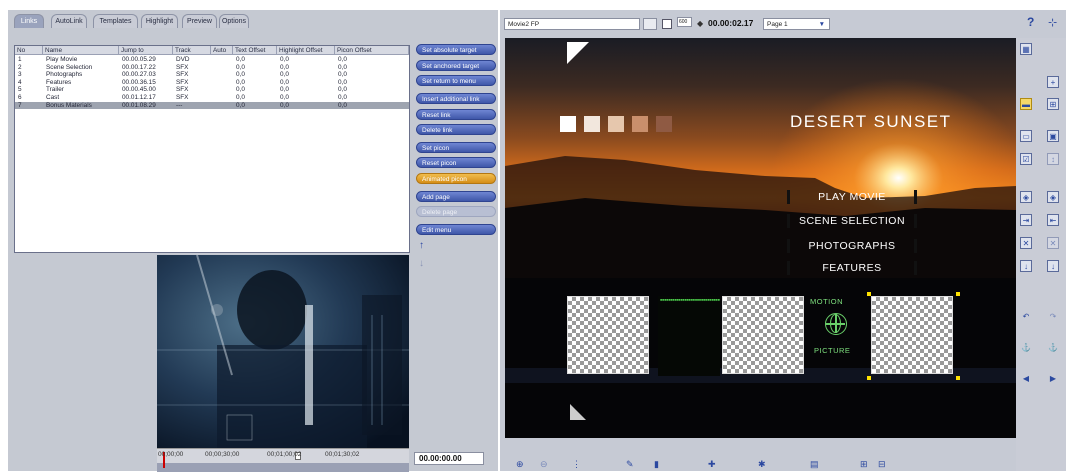  What do you see at coordinates (1026, 220) in the screenshot?
I see `move-left-icon: ⇥` at bounding box center [1026, 220].